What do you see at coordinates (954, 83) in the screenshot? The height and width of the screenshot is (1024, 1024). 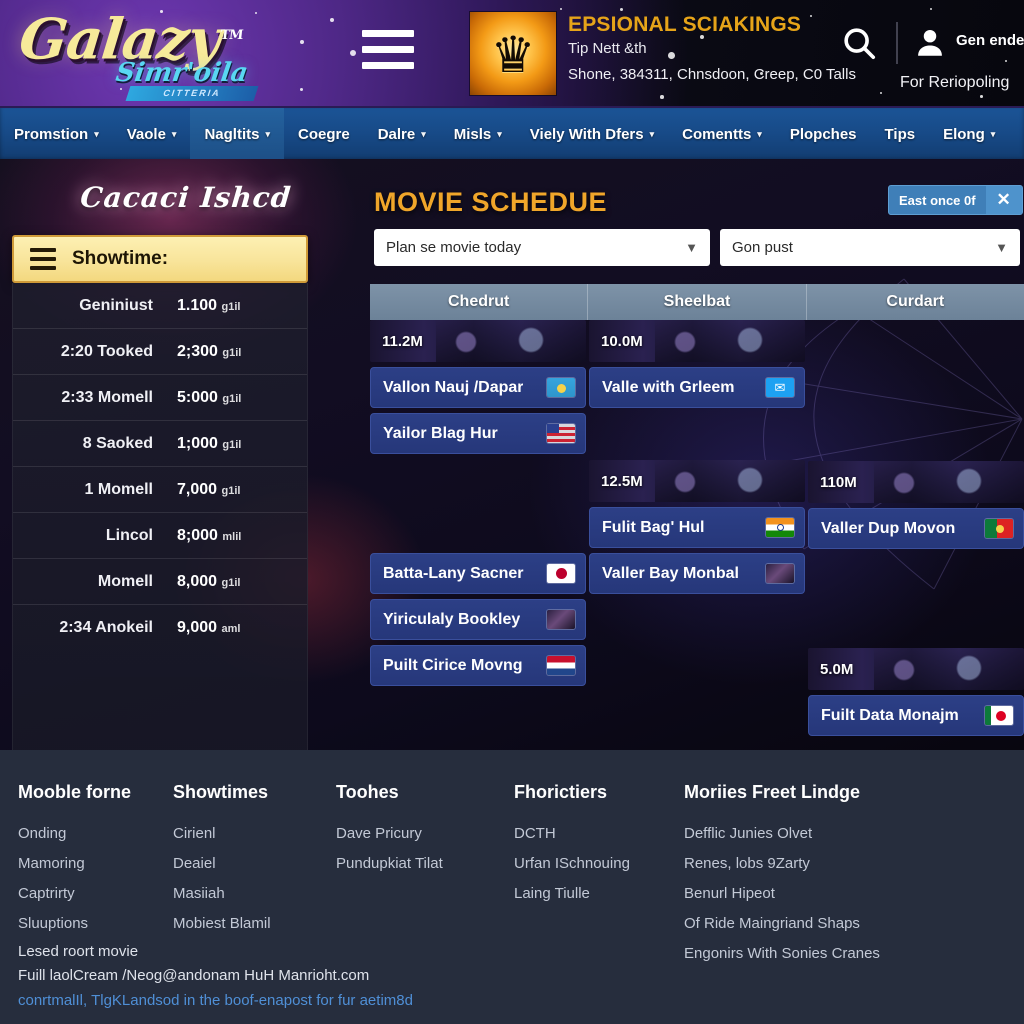 I see `account-sub-label: For Reriopoling` at bounding box center [954, 83].